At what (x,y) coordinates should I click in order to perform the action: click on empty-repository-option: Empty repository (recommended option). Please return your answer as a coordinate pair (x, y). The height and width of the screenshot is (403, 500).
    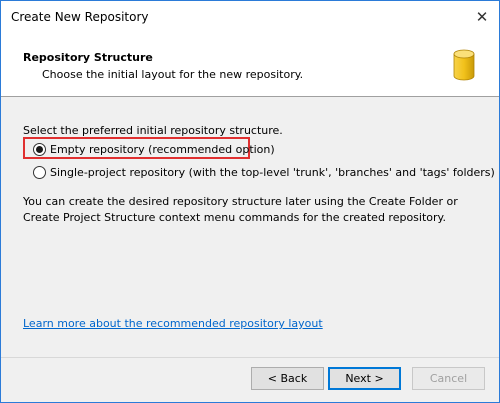
    Looking at the image, I should click on (154, 149).